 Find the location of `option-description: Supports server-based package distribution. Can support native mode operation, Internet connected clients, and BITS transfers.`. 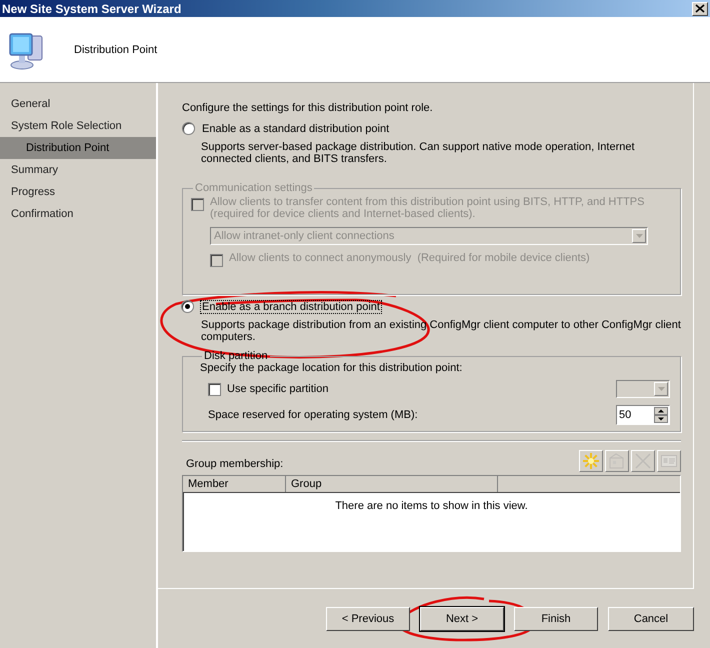

option-description: Supports server-based package distribution. Can support native mode operation, Internet connected clients, and BITS transfers. is located at coordinates (418, 153).